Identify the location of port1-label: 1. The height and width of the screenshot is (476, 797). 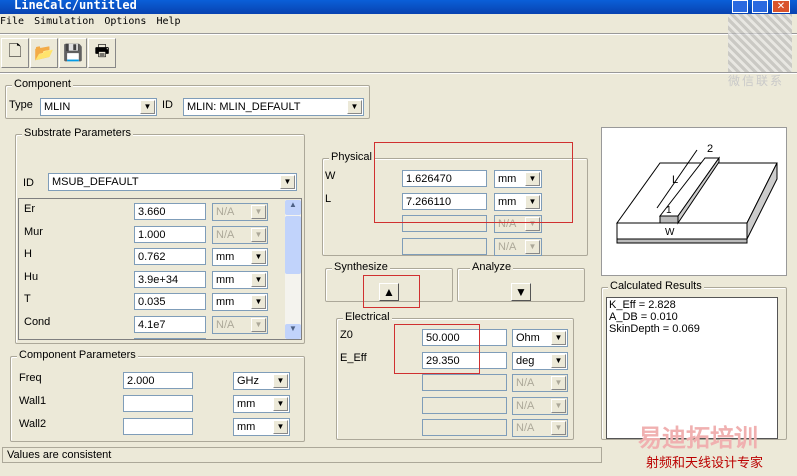
(669, 210).